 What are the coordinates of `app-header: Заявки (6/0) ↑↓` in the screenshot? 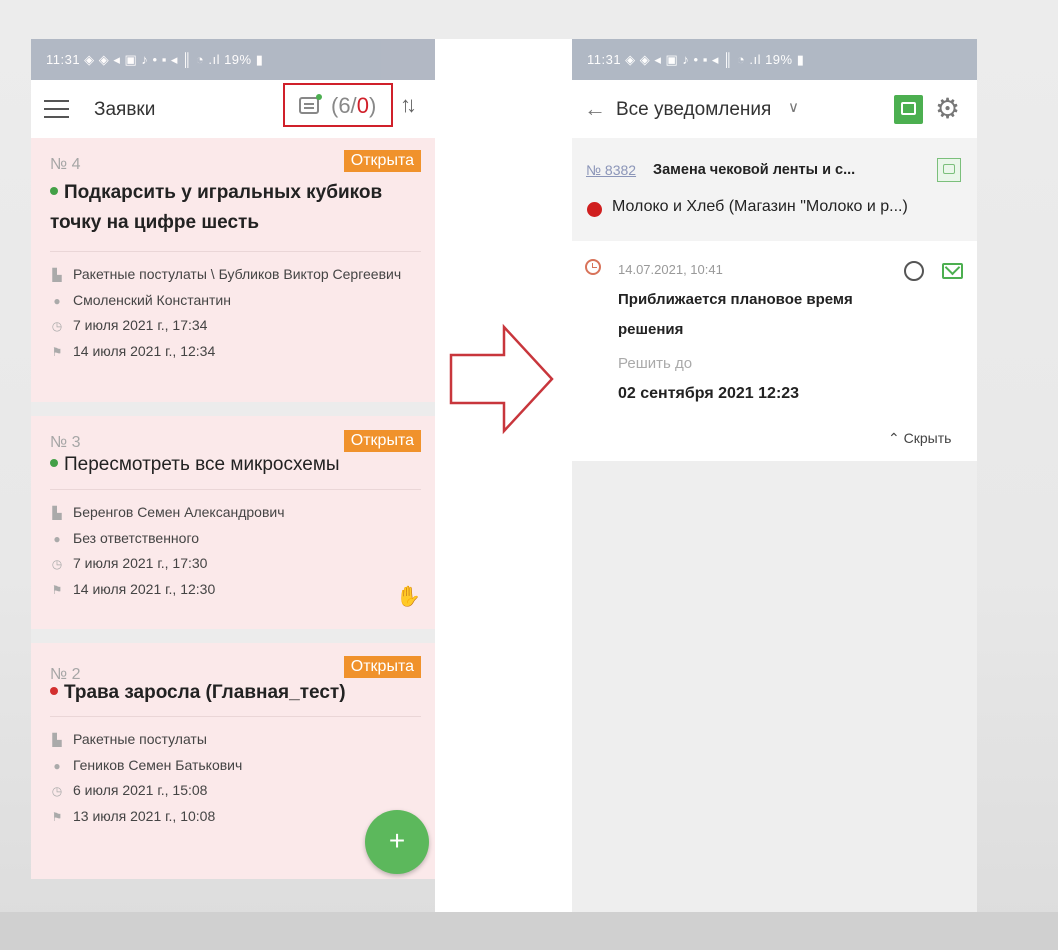 It's located at (233, 109).